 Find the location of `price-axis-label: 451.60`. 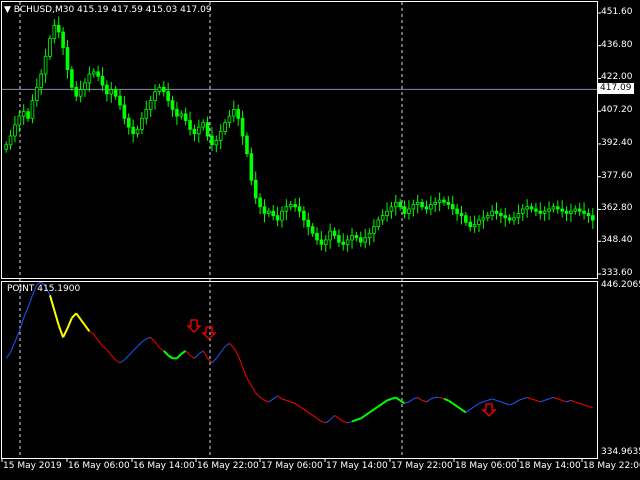

price-axis-label: 451.60 is located at coordinates (617, 12).